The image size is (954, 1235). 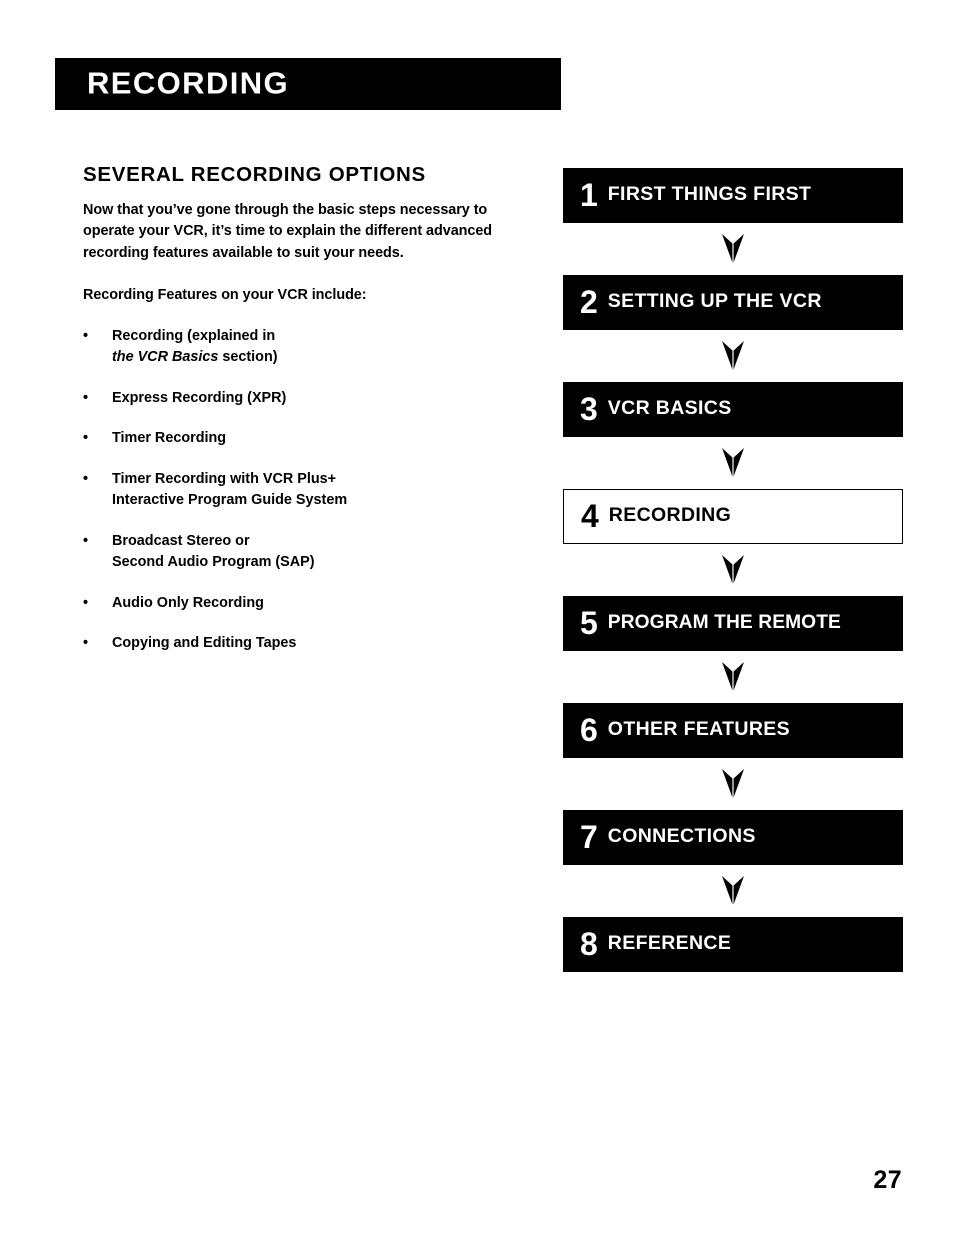 I want to click on list-item-line2: Second Audio Program (SAP), so click(x=213, y=562).